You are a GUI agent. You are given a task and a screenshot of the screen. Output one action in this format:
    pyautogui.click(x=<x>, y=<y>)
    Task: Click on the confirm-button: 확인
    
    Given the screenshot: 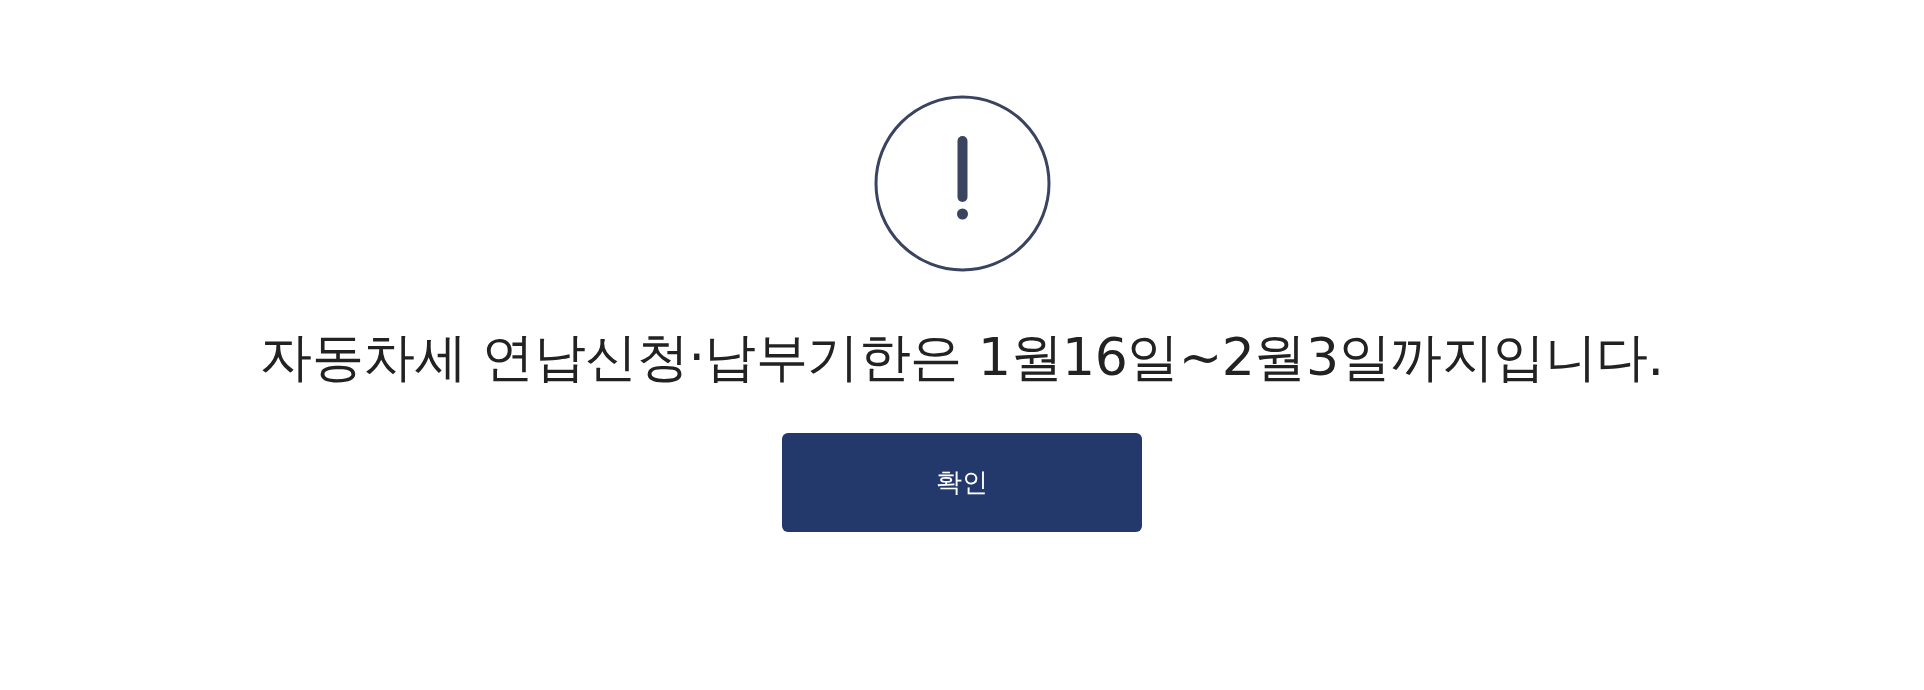 What is the action you would take?
    pyautogui.click(x=962, y=483)
    